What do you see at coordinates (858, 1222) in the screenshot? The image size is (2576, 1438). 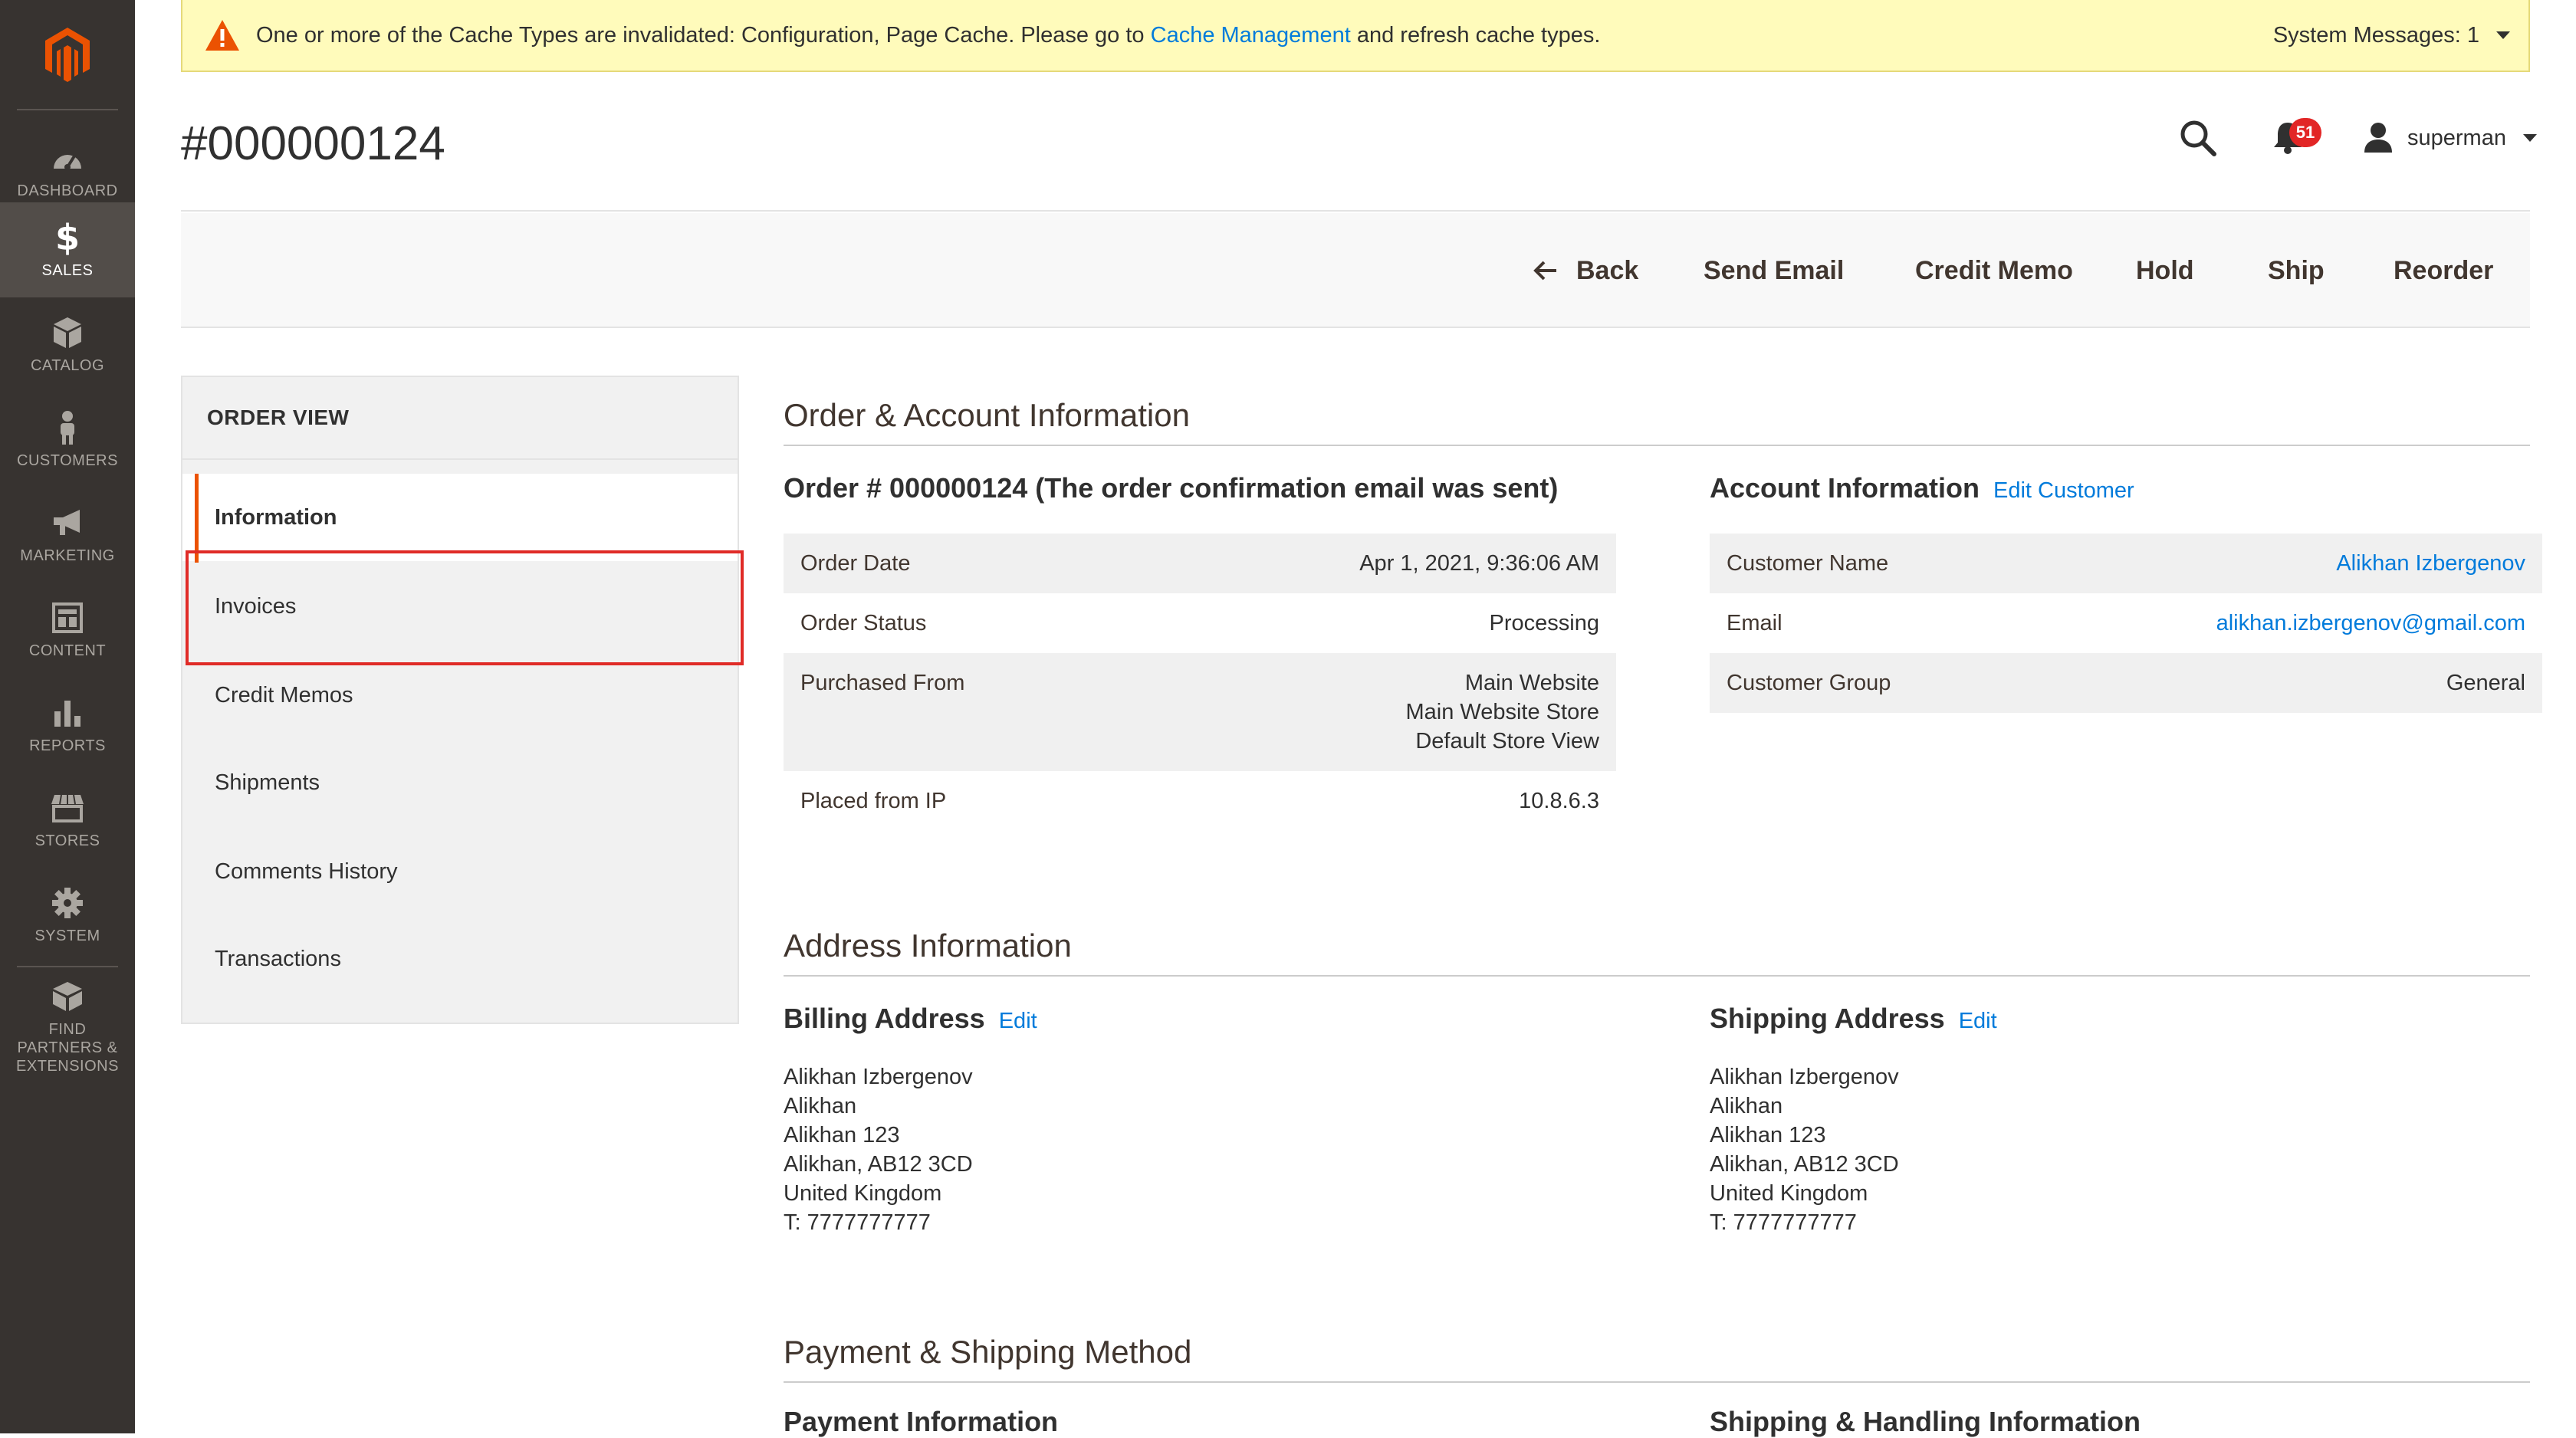 I see `address-line: T: 7777777777` at bounding box center [858, 1222].